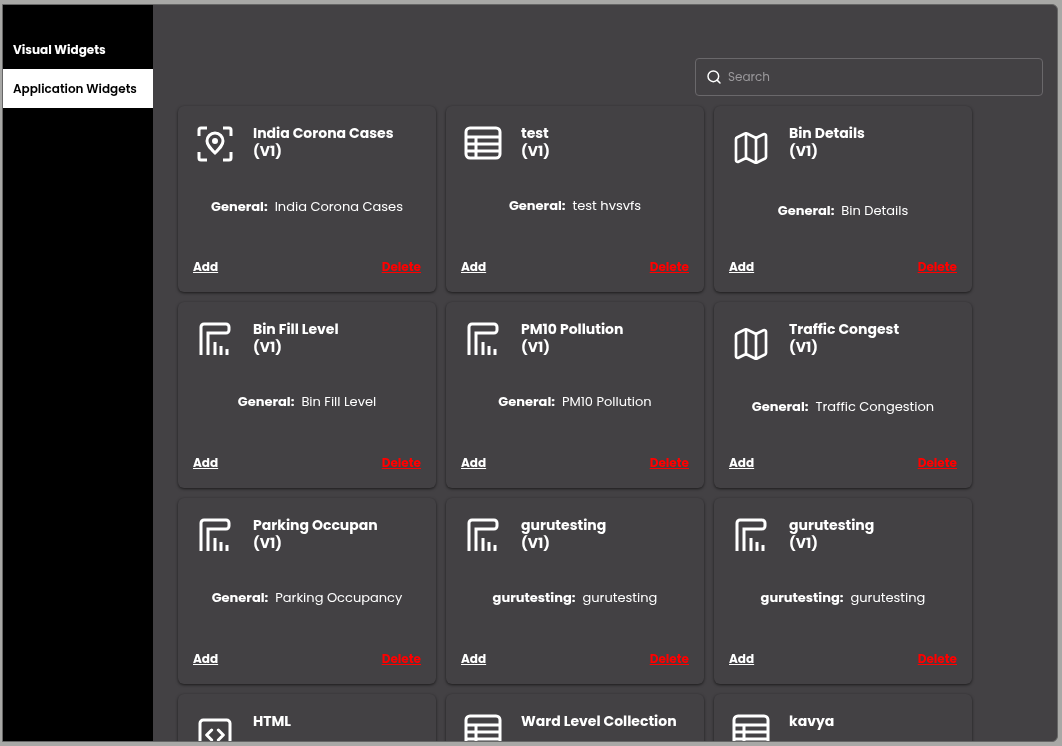 Image resolution: width=1062 pixels, height=746 pixels. Describe the element at coordinates (339, 598) in the screenshot. I see `field-value: Parking Occupancy` at that location.